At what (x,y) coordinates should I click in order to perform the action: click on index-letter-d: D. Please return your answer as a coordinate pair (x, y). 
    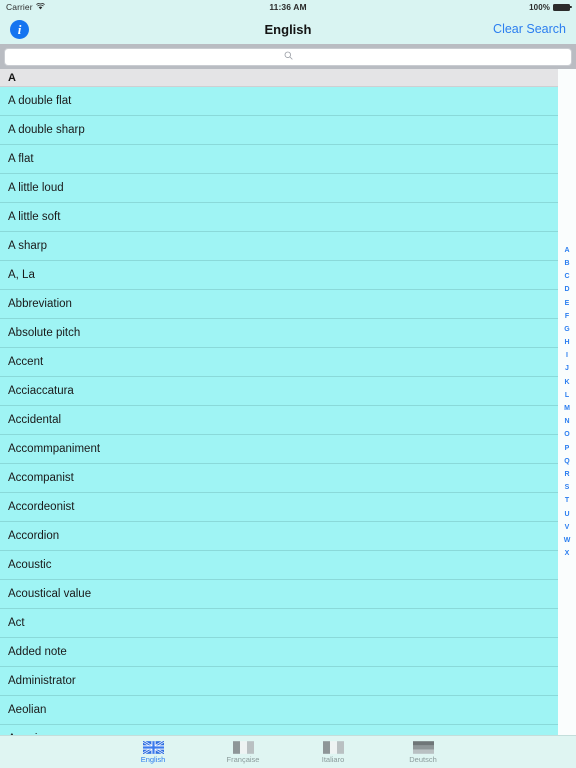
    Looking at the image, I should click on (567, 289).